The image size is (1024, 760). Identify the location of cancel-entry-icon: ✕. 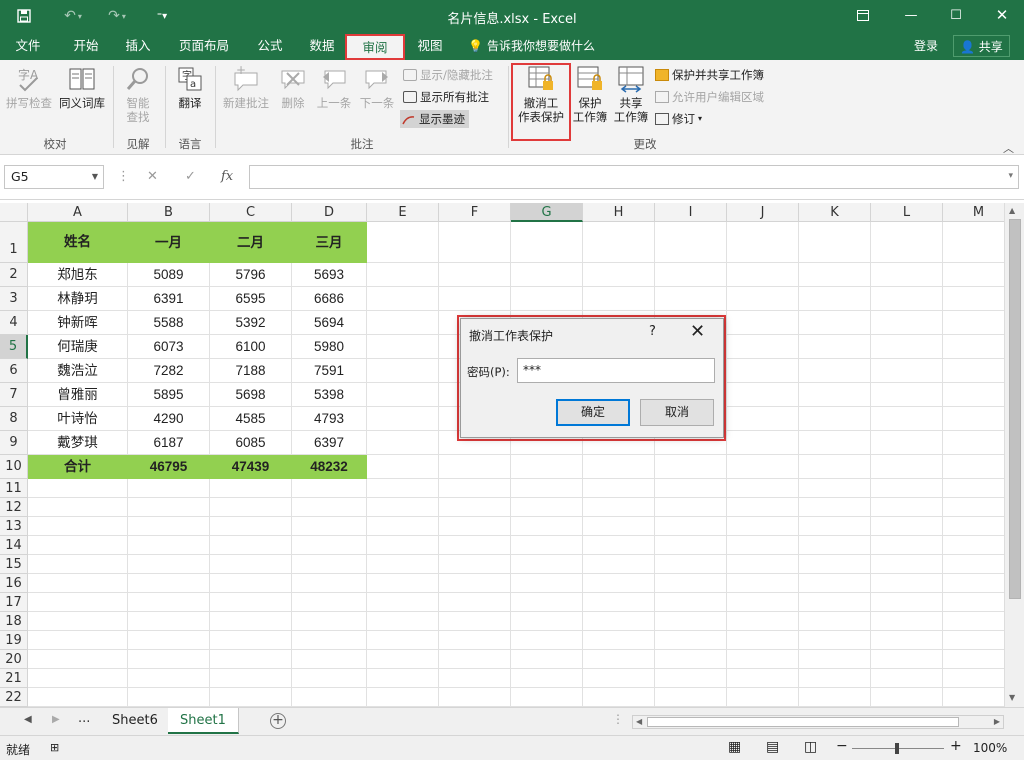
(152, 177).